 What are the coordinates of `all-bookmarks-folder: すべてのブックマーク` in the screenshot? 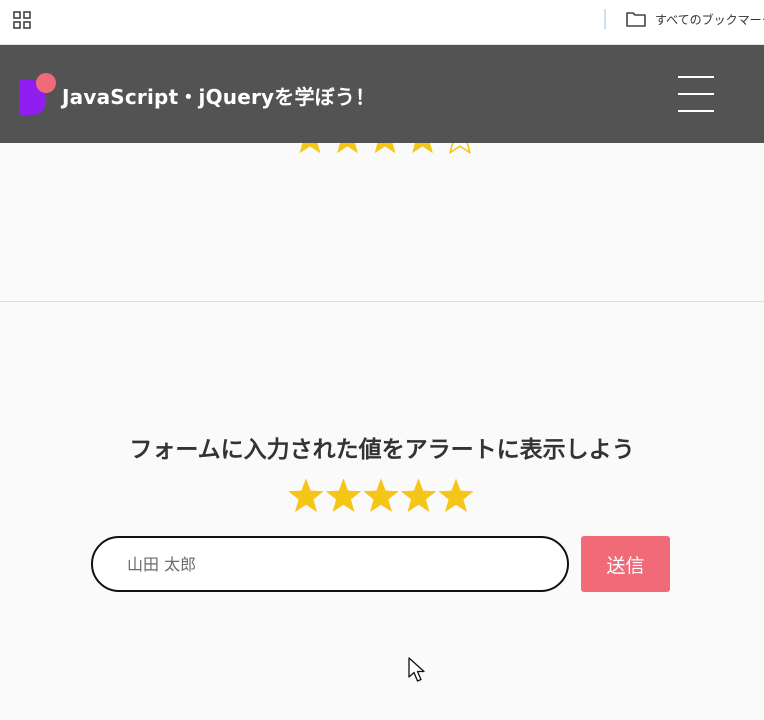 It's located at (694, 19).